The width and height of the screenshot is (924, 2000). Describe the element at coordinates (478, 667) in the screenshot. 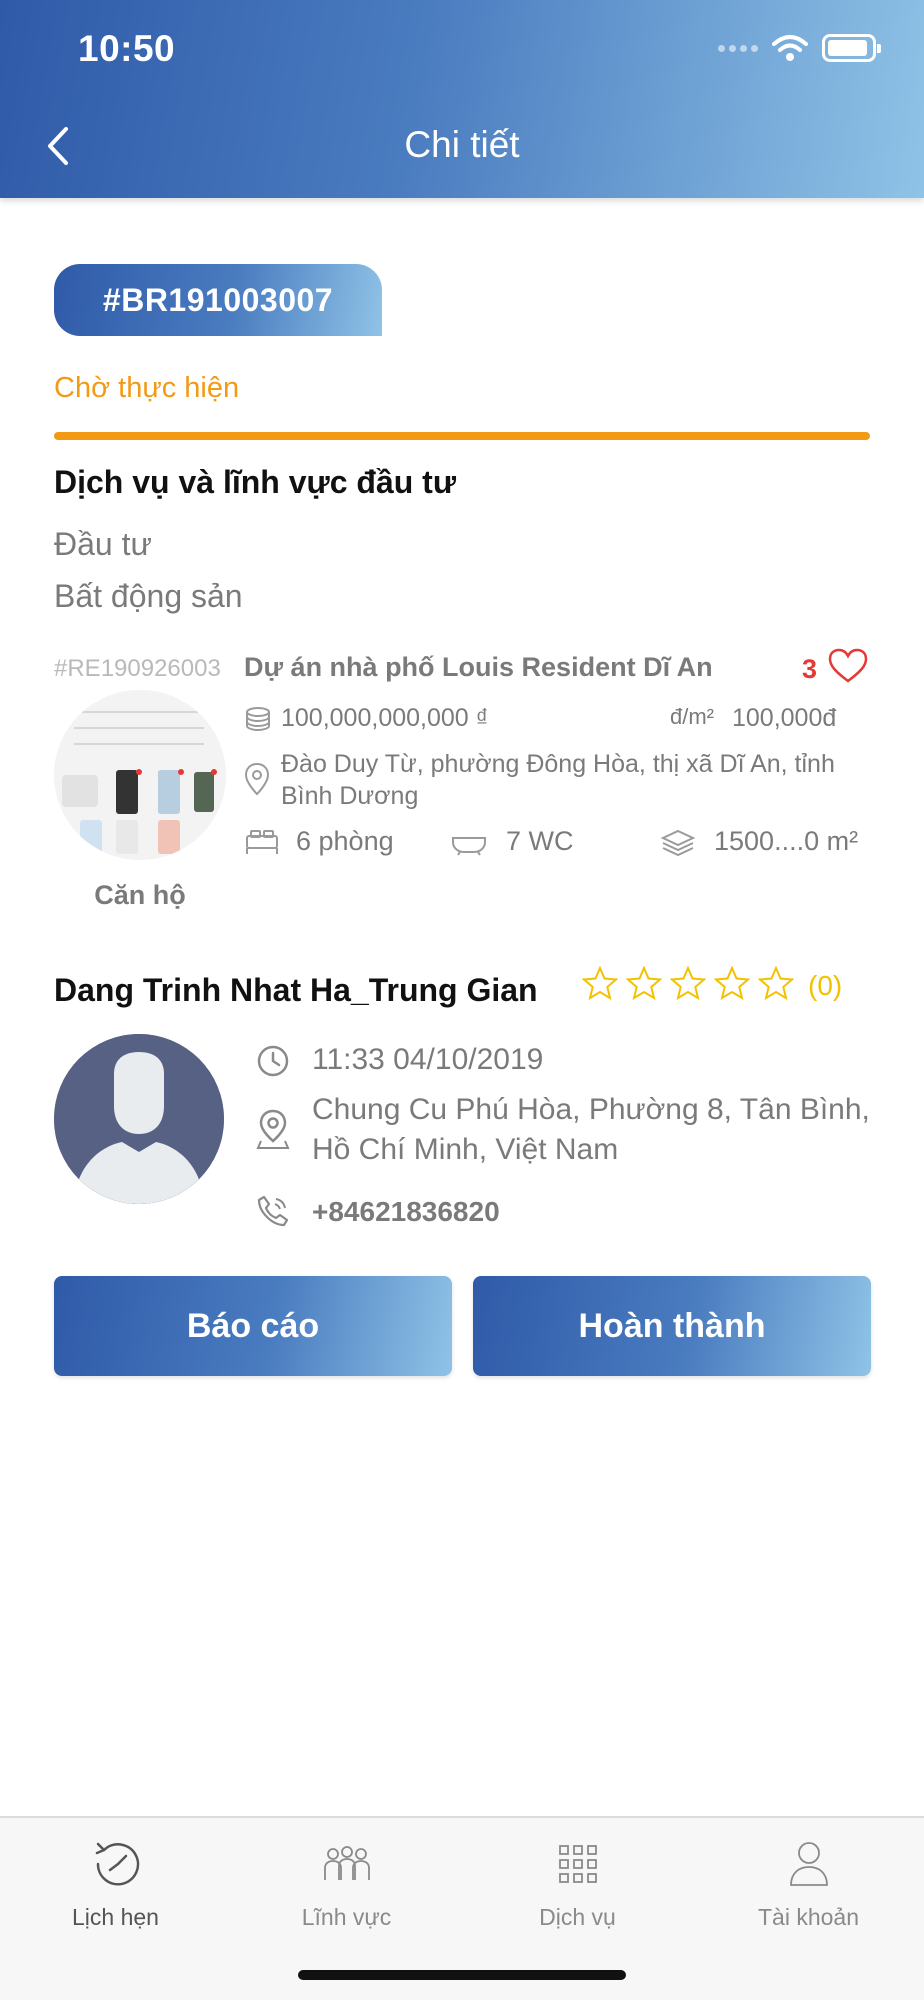

I see `property-title: Dự án nhà phố Louis Resident Dĩ An` at that location.